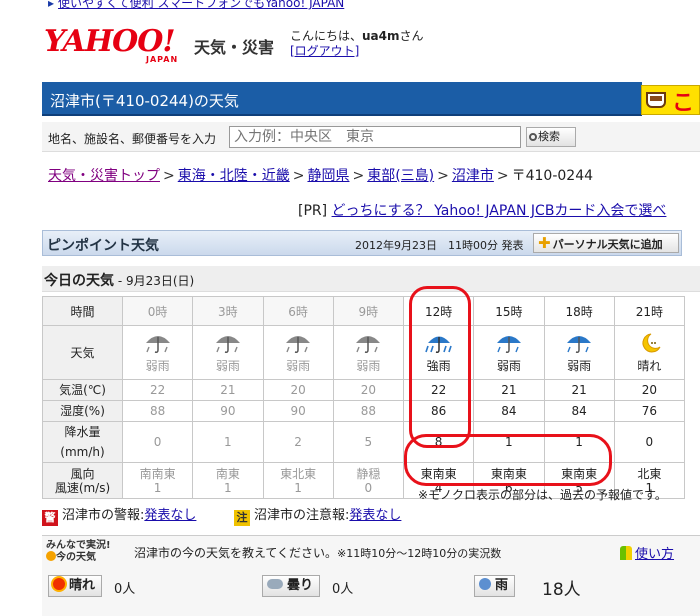 The width and height of the screenshot is (700, 616). What do you see at coordinates (157, 311) in the screenshot?
I see `time-cell: 0時` at bounding box center [157, 311].